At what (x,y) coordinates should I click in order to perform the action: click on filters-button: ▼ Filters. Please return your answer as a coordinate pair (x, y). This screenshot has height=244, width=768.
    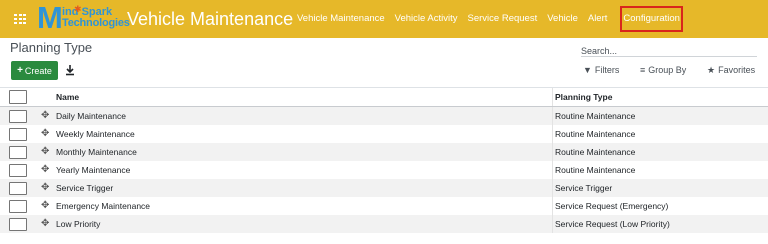
    Looking at the image, I should click on (601, 70).